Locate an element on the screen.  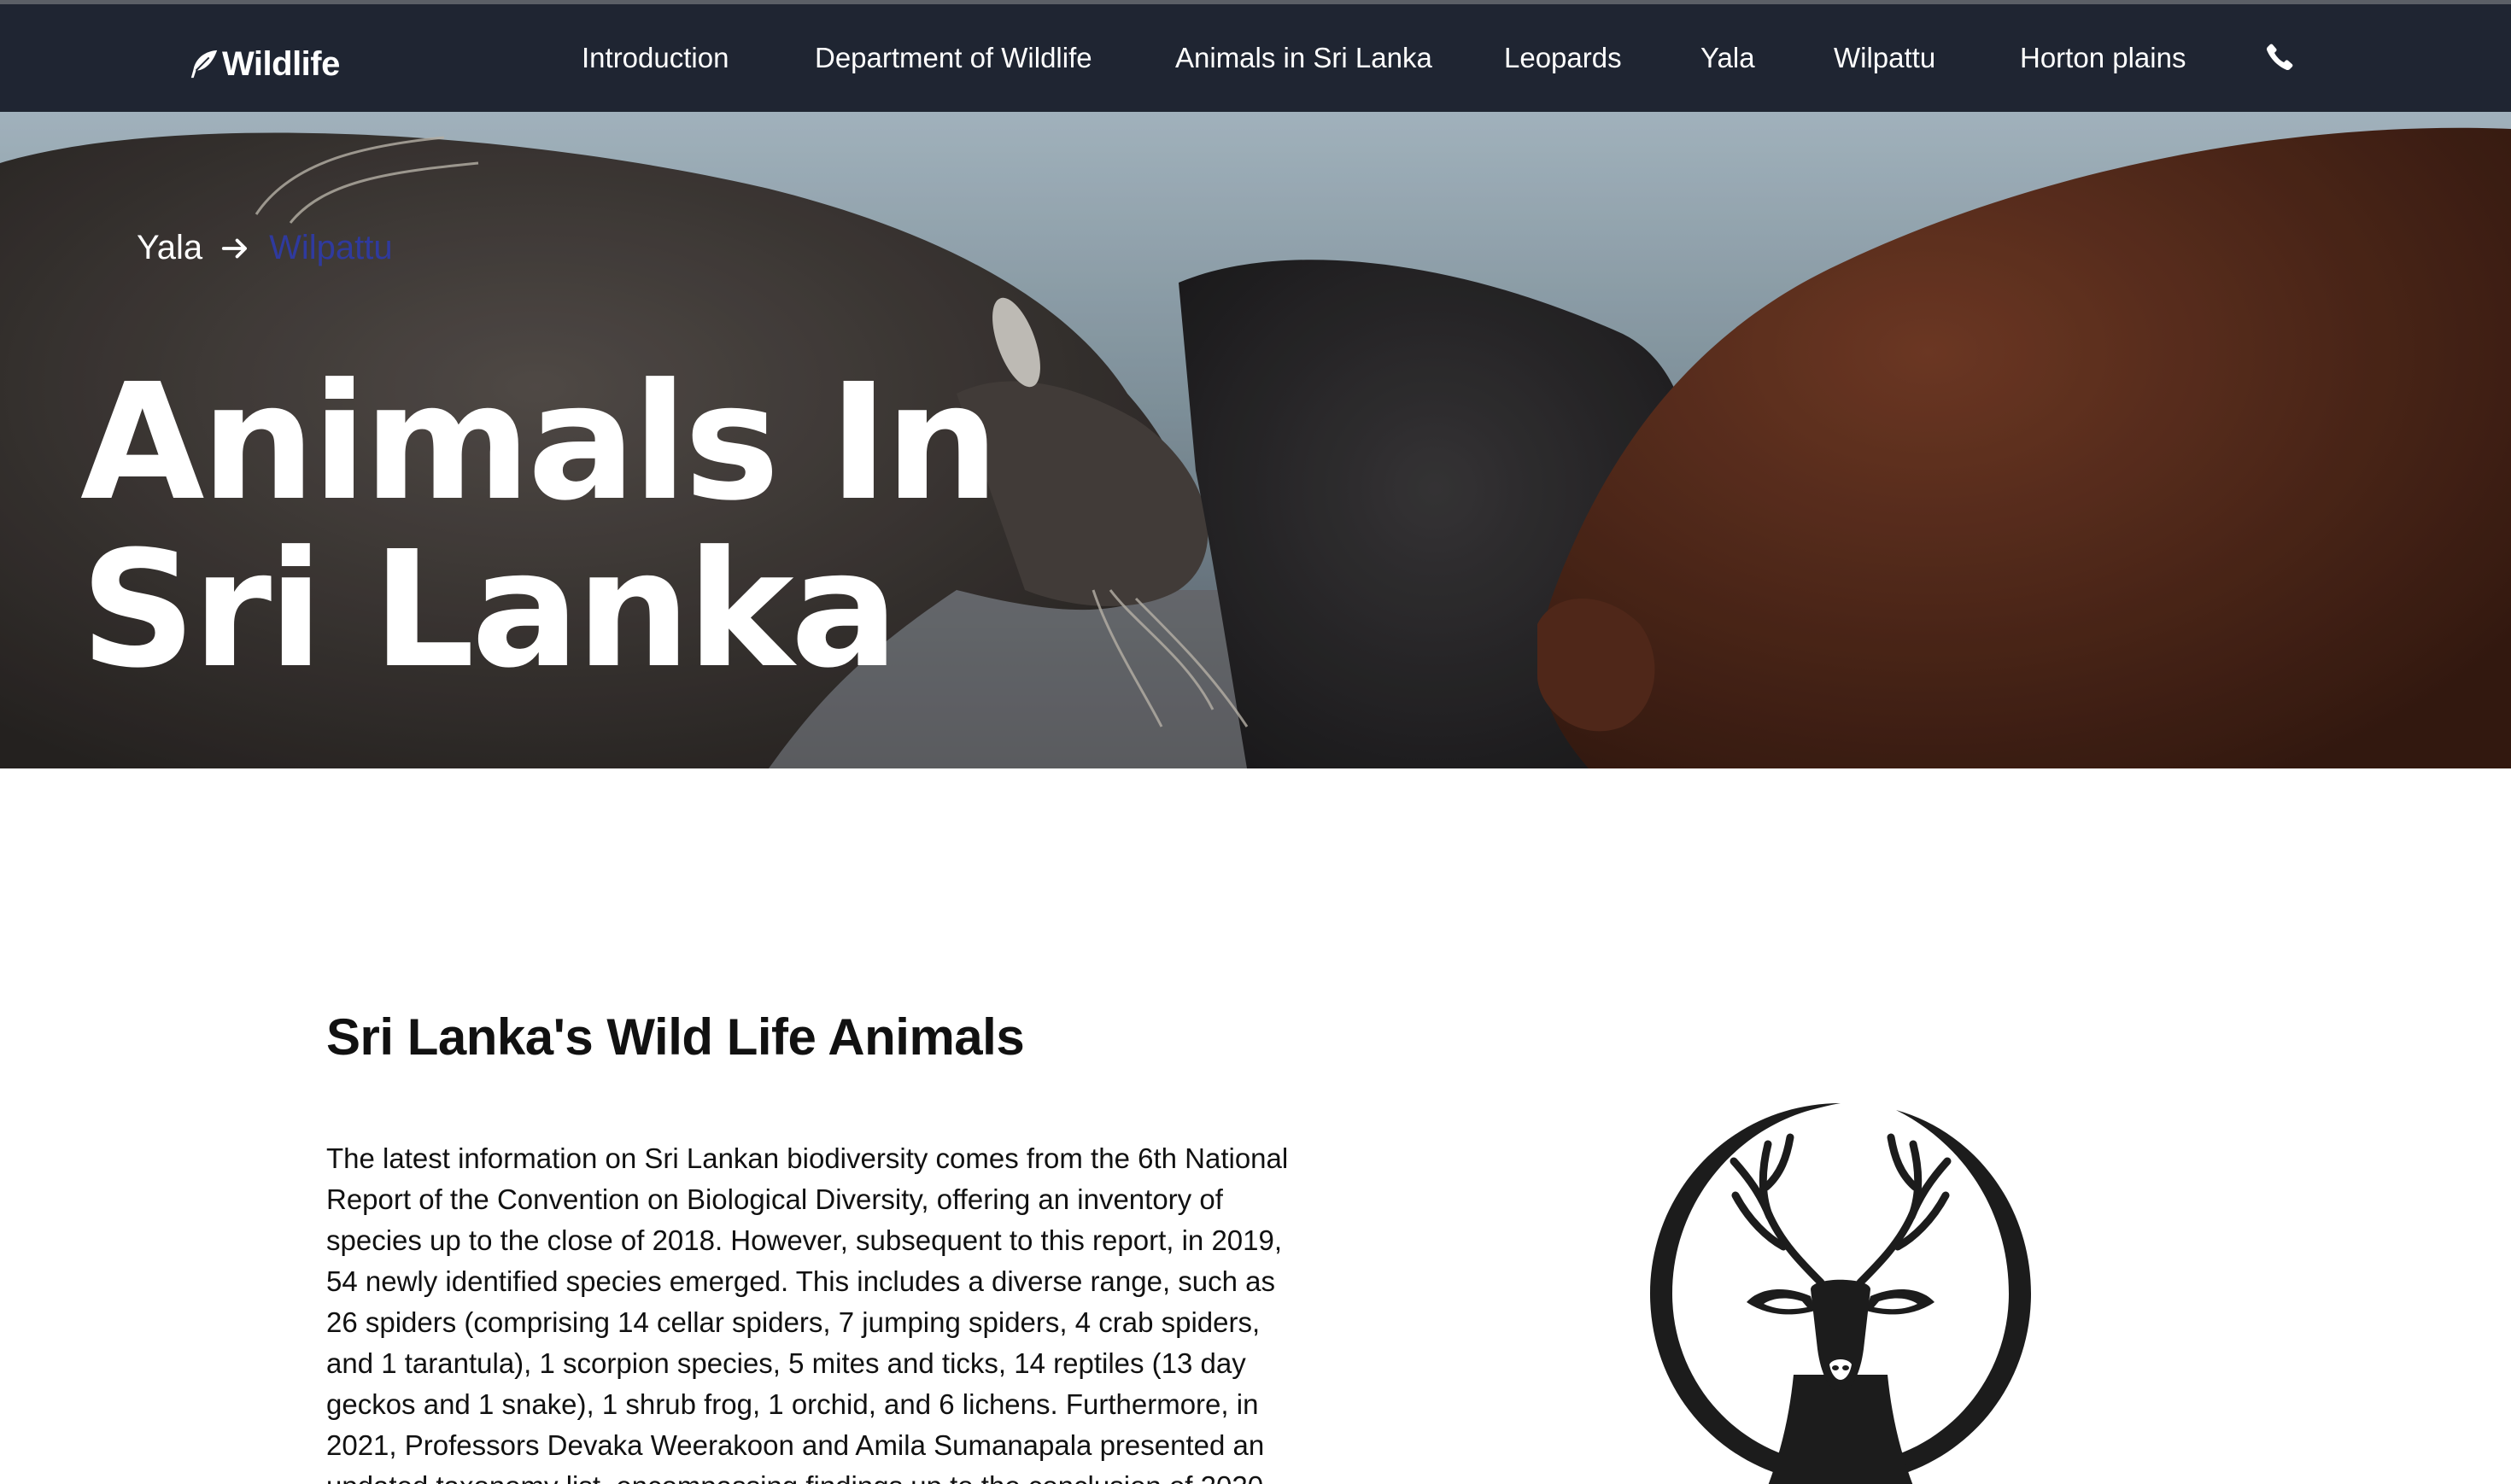
nav-link-leopards: Leopards is located at coordinates (1563, 58).